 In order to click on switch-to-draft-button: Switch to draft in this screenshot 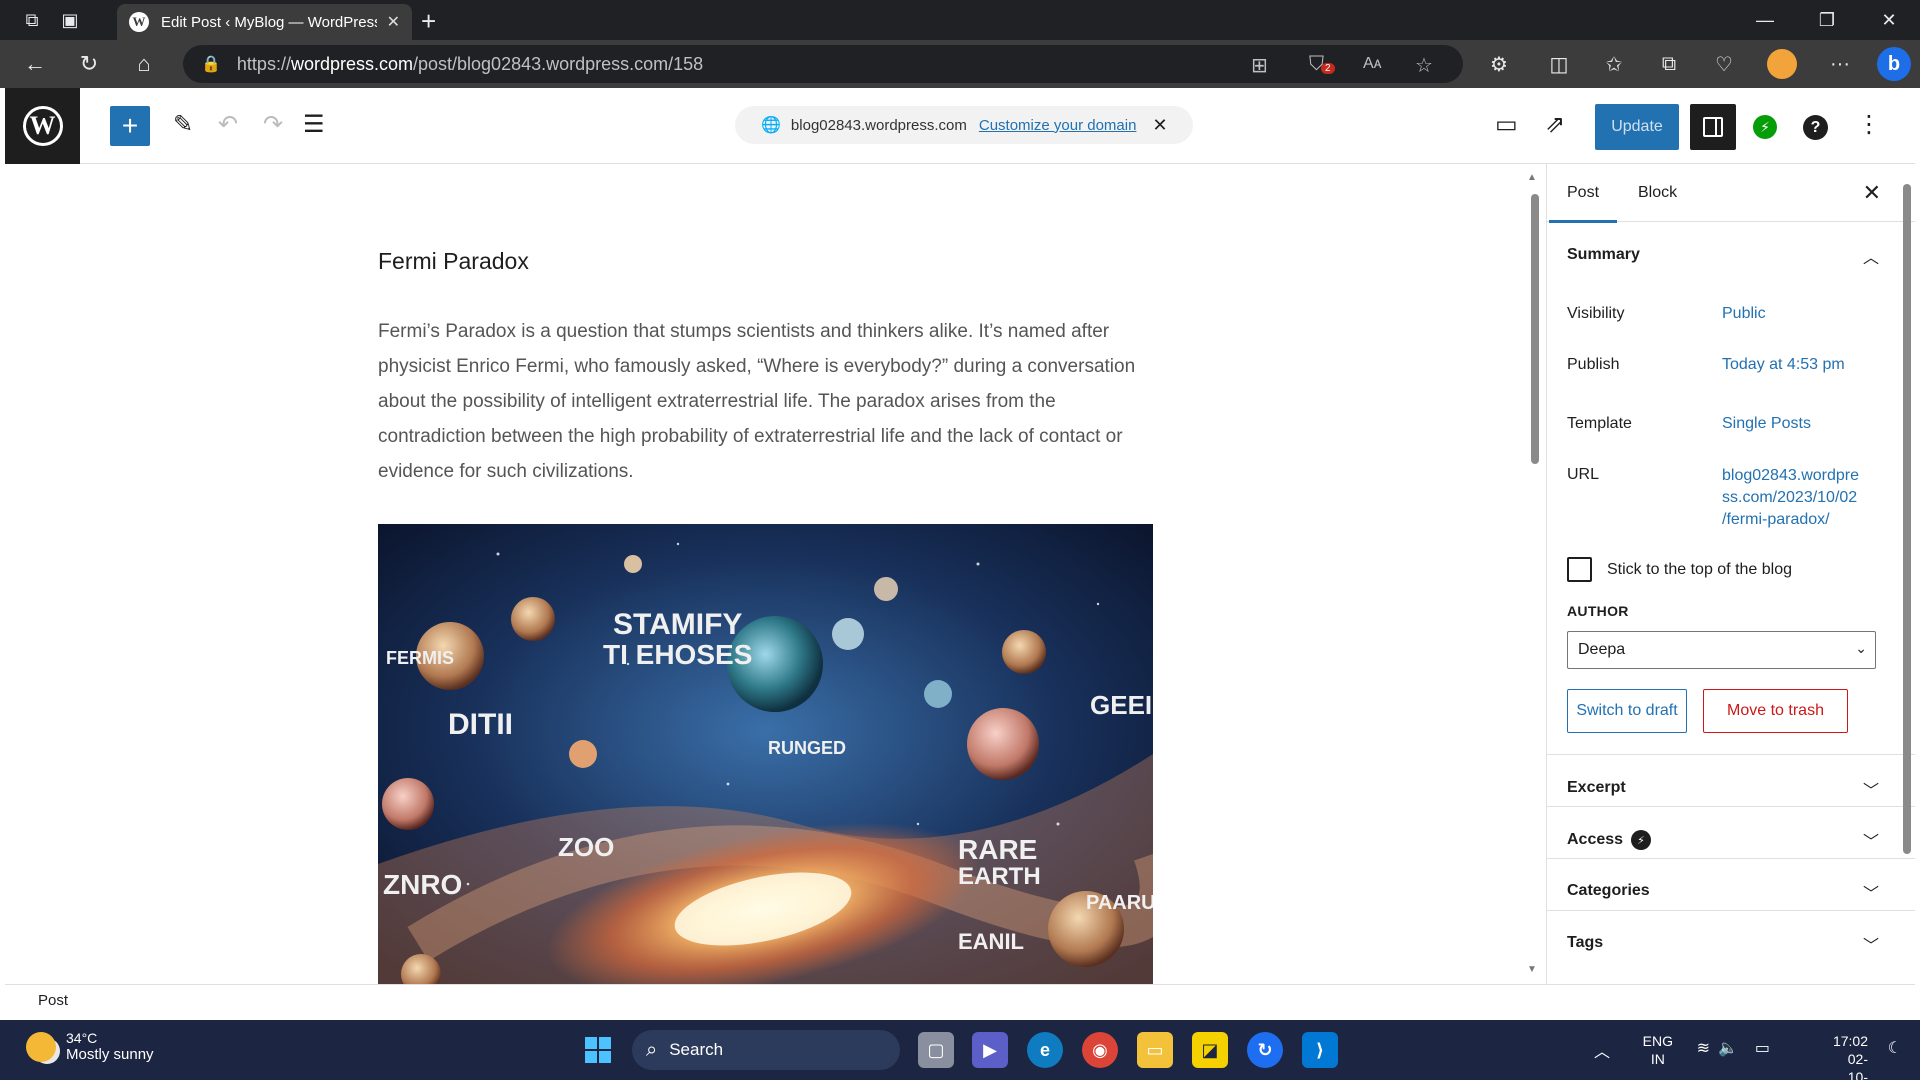, I will do `click(1627, 711)`.